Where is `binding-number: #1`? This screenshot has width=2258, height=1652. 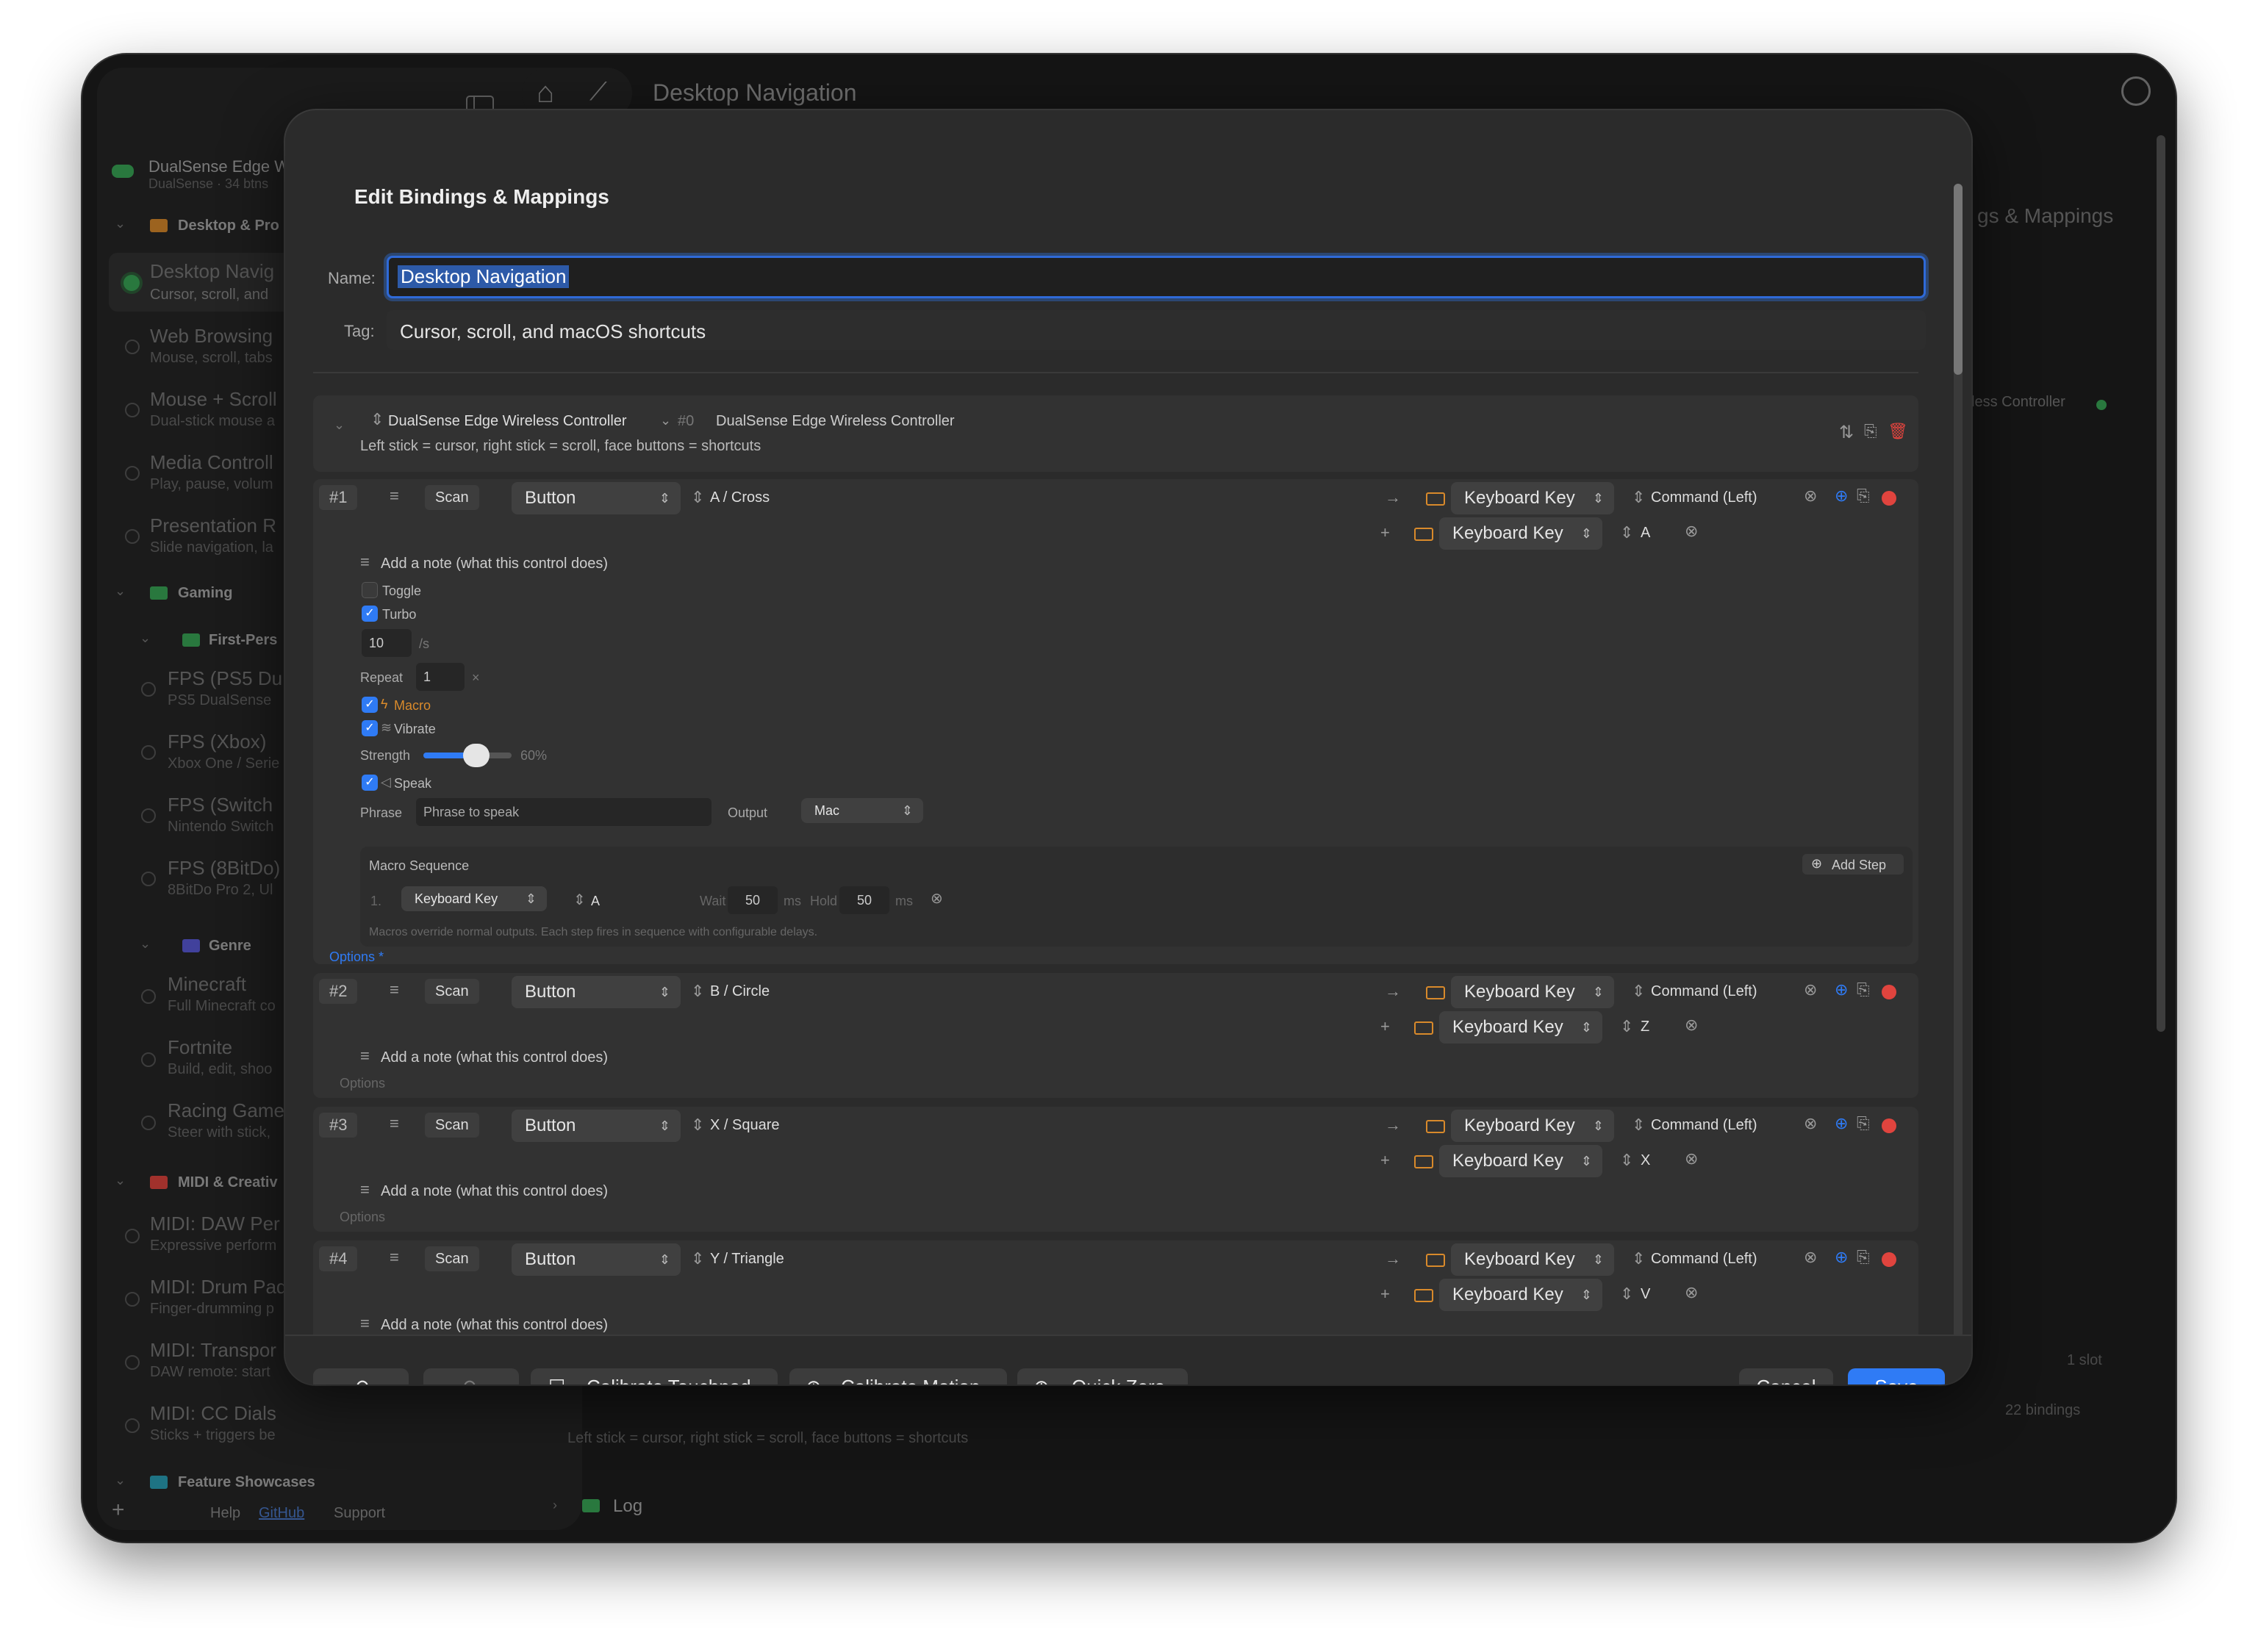 binding-number: #1 is located at coordinates (338, 497).